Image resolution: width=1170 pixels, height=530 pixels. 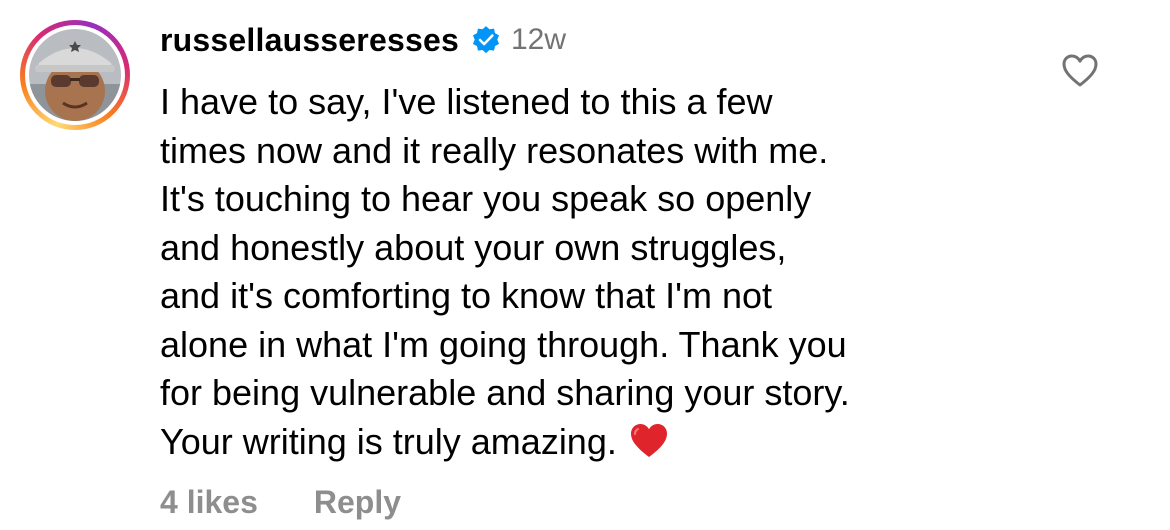 I want to click on likes-count: 4 likes, so click(x=209, y=502).